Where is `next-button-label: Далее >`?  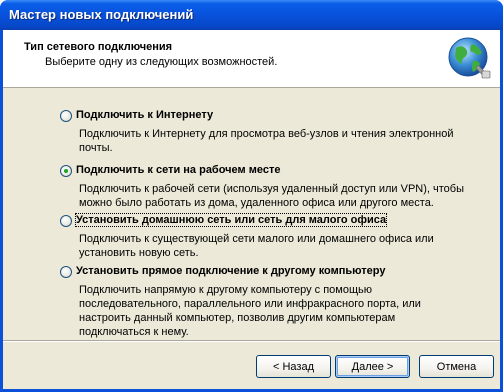 next-button-label: Далее > is located at coordinates (372, 366).